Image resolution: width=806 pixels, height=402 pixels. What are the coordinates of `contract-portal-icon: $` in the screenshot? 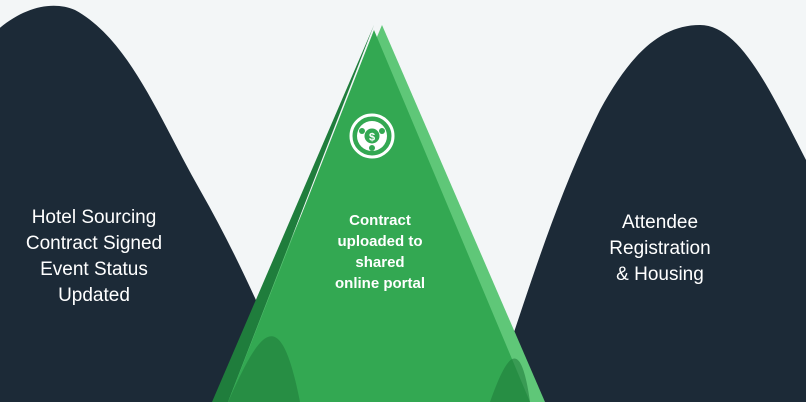 It's located at (372, 136).